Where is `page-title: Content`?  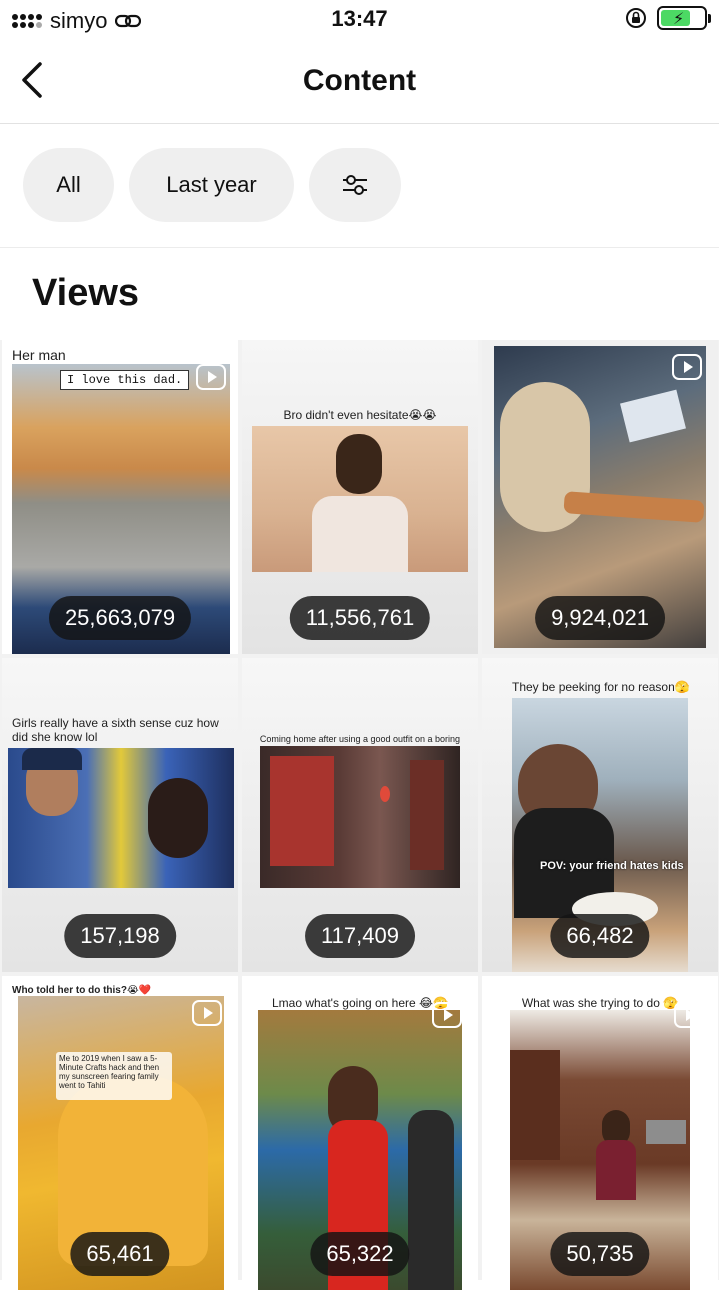 page-title: Content is located at coordinates (359, 80).